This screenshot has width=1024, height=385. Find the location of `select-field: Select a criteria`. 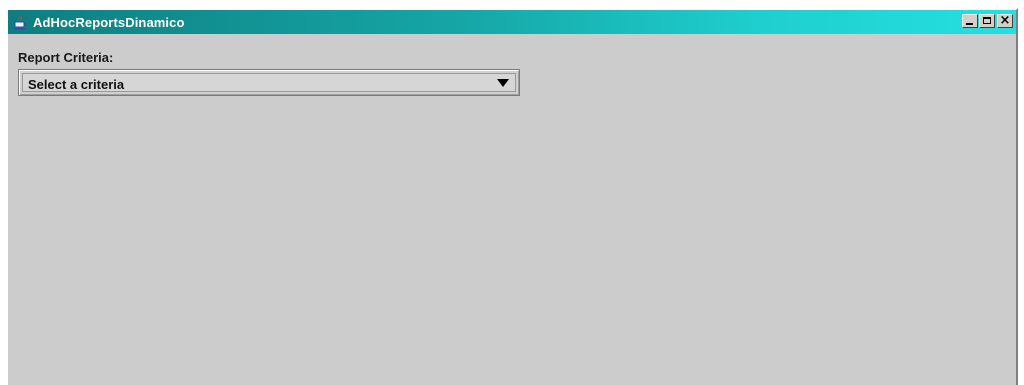

select-field: Select a criteria is located at coordinates (269, 82).